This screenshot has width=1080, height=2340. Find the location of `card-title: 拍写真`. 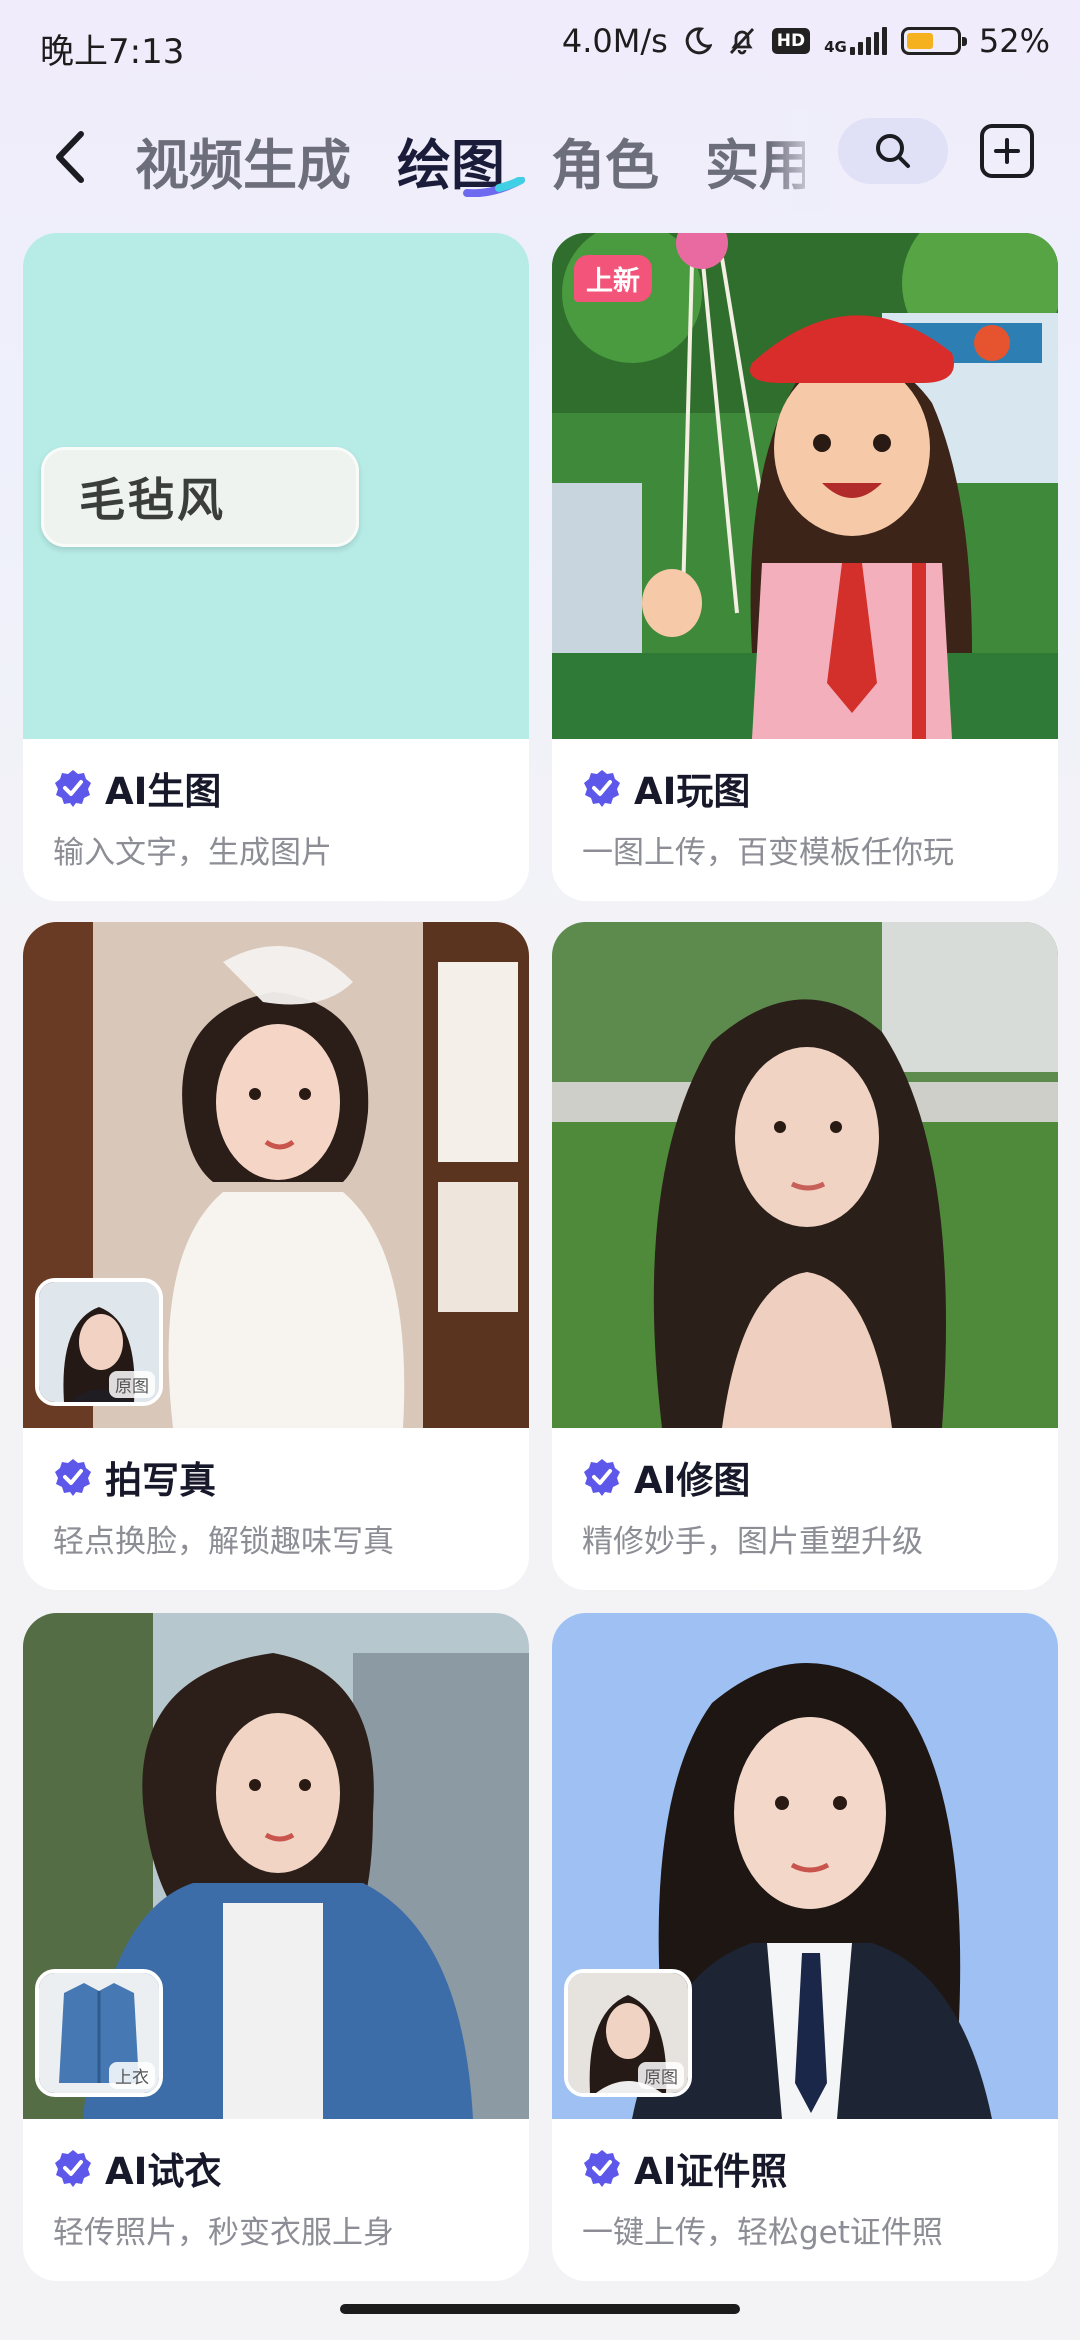

card-title: 拍写真 is located at coordinates (160, 1480).